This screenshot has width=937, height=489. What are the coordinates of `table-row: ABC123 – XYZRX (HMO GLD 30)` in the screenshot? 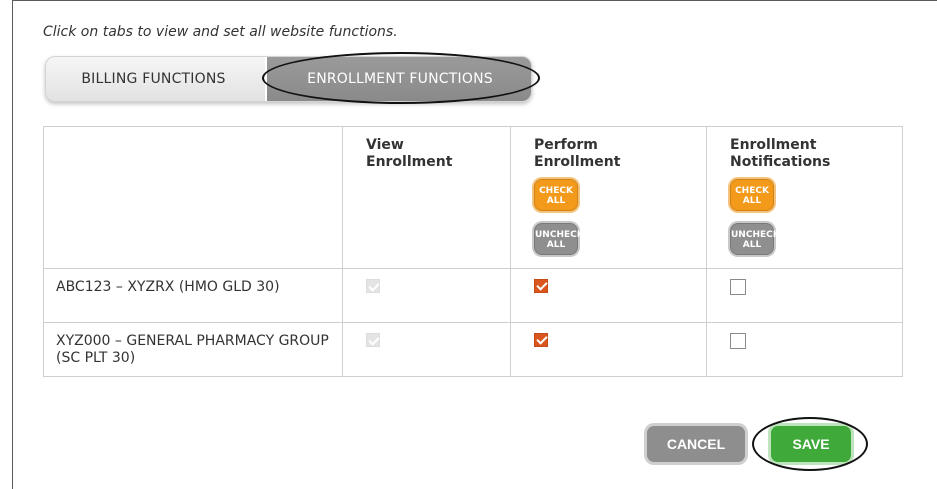 It's located at (473, 295).